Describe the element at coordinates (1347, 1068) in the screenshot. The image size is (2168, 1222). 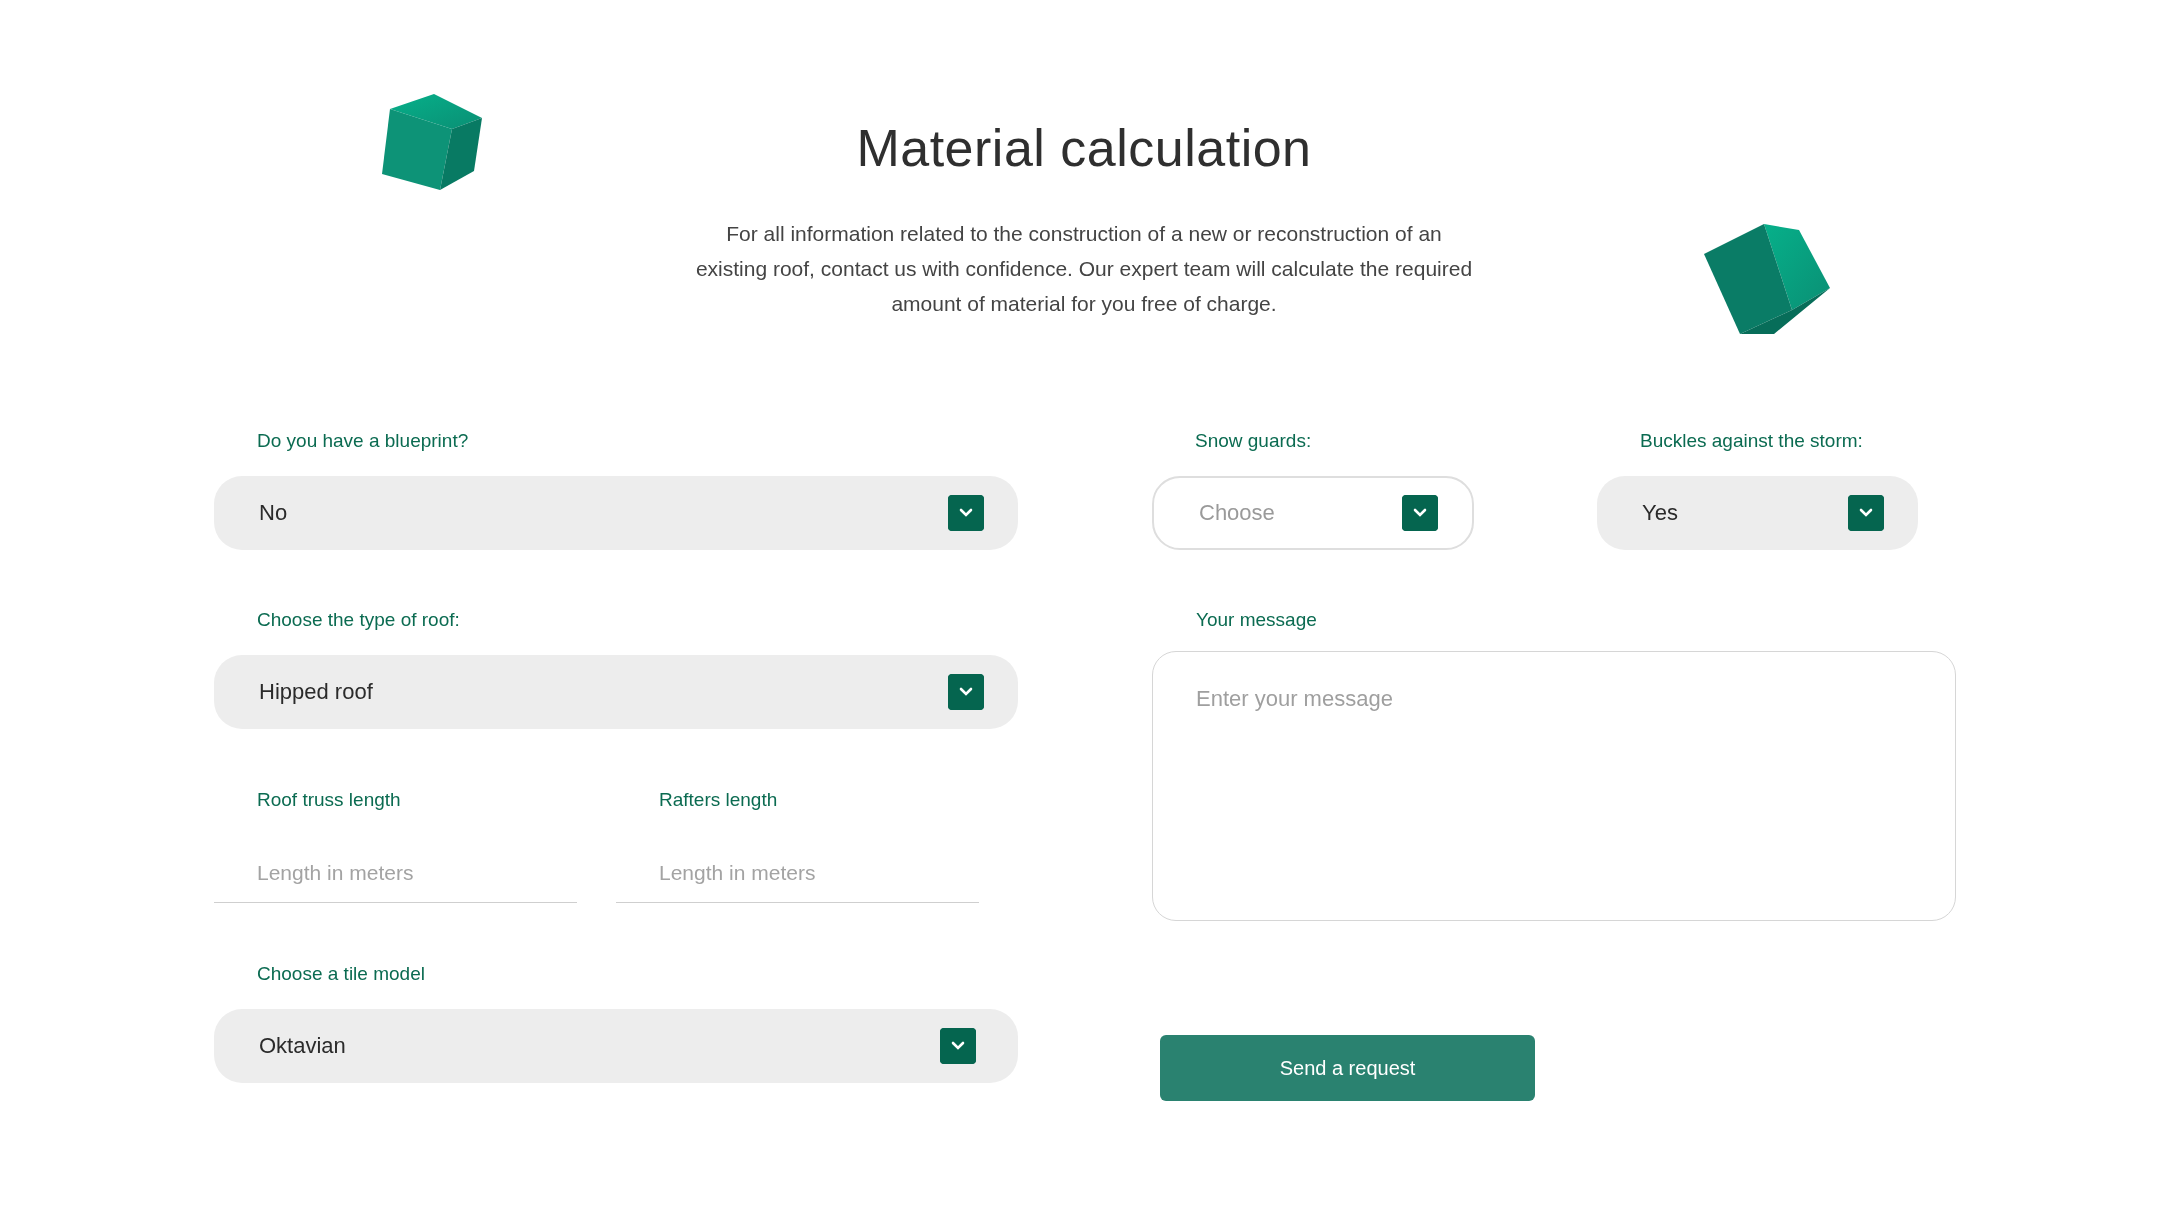
I see `send-request-button: Send a request` at that location.